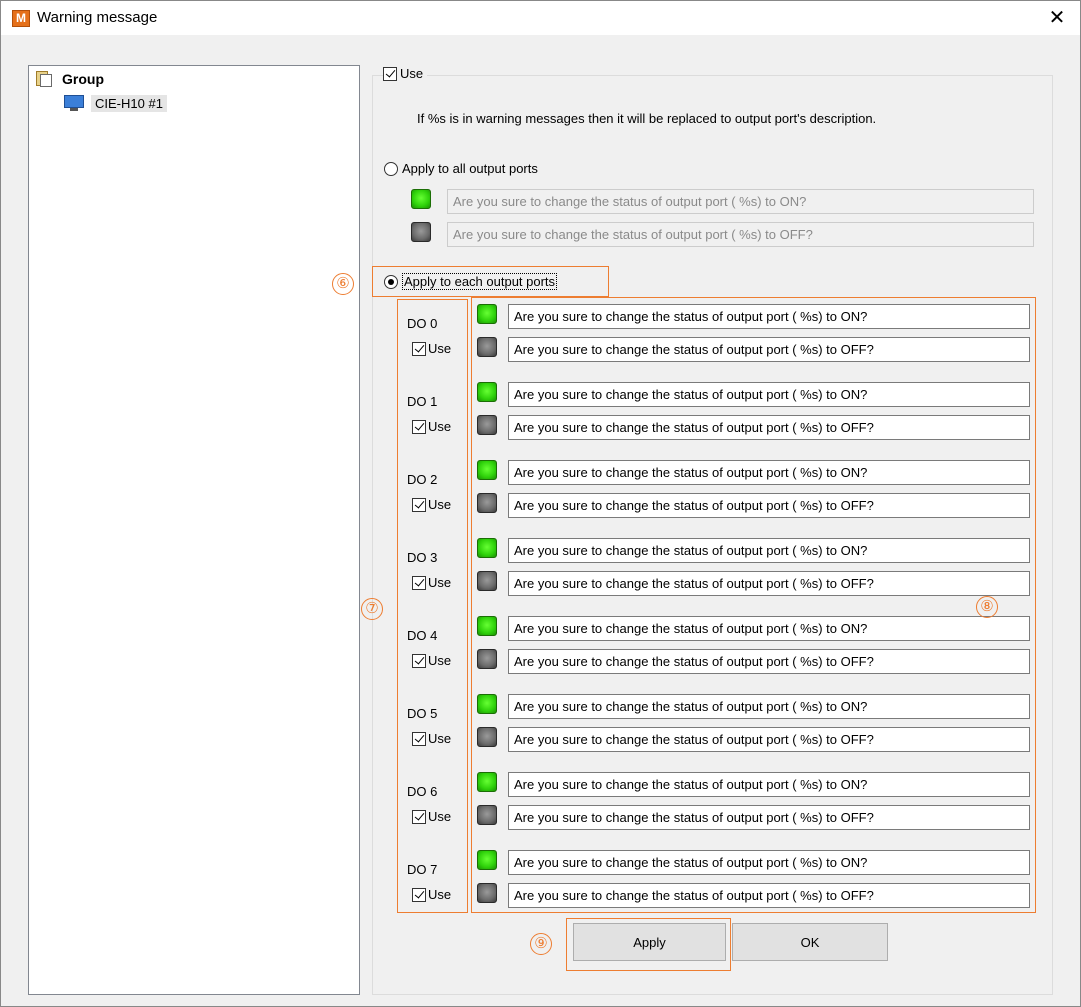  What do you see at coordinates (74, 103) in the screenshot?
I see `monitor-icon` at bounding box center [74, 103].